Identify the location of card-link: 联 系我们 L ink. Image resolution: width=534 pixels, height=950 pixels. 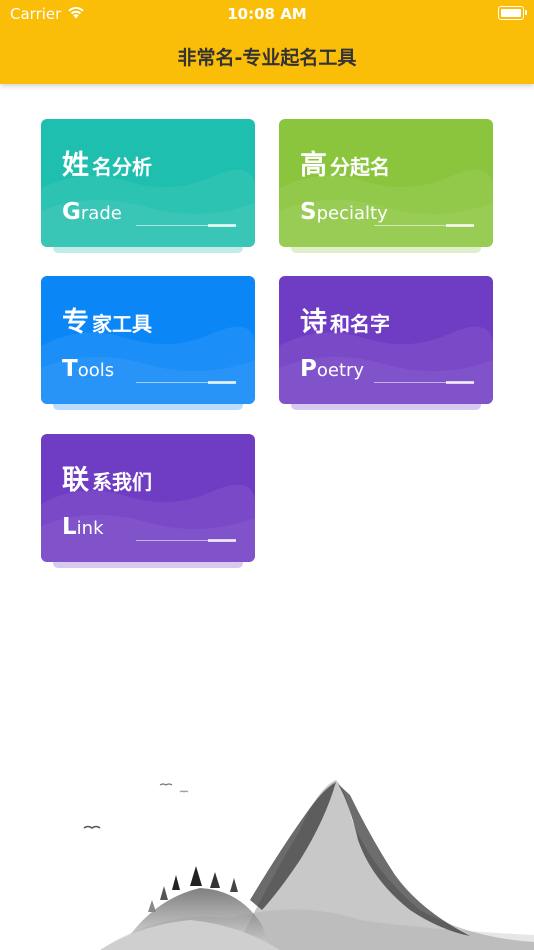
(148, 498).